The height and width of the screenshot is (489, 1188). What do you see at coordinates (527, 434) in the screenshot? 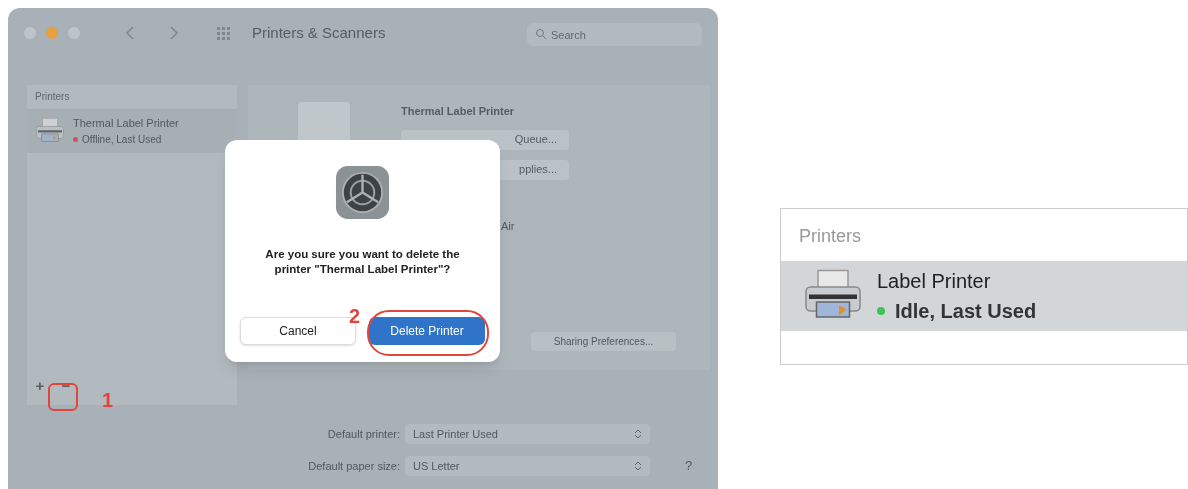
I see `popup-menu: Last Printer Used` at bounding box center [527, 434].